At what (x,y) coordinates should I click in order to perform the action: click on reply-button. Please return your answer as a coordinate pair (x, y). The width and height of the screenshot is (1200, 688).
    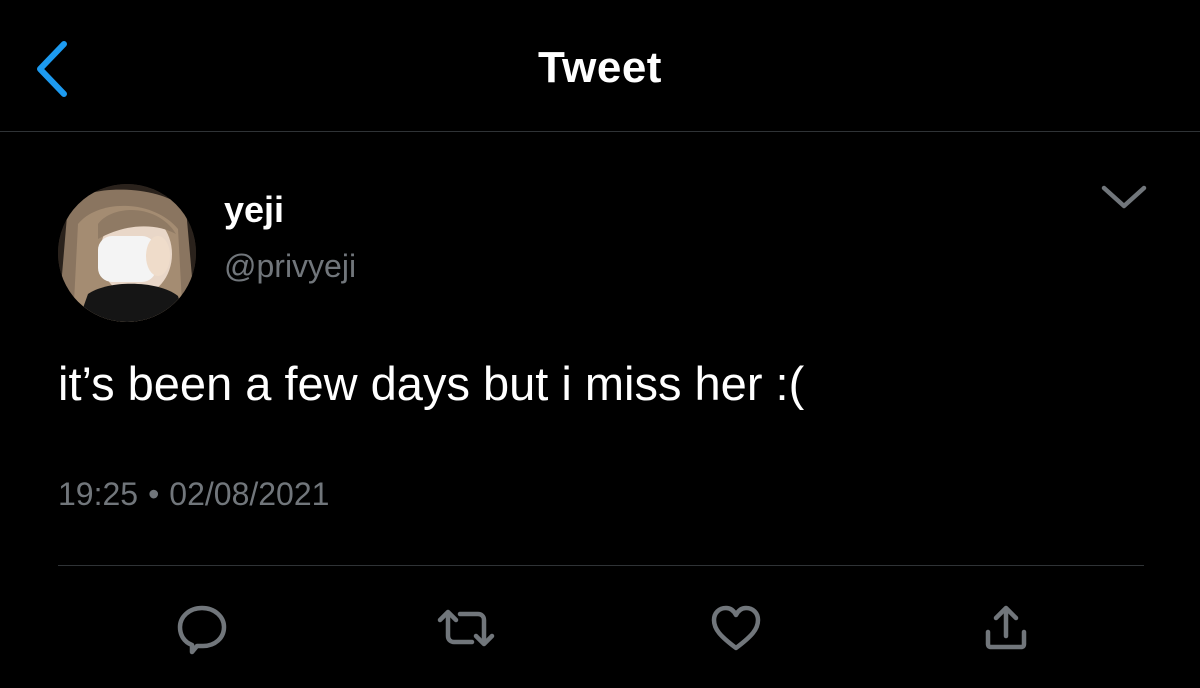
    Looking at the image, I should click on (202, 629).